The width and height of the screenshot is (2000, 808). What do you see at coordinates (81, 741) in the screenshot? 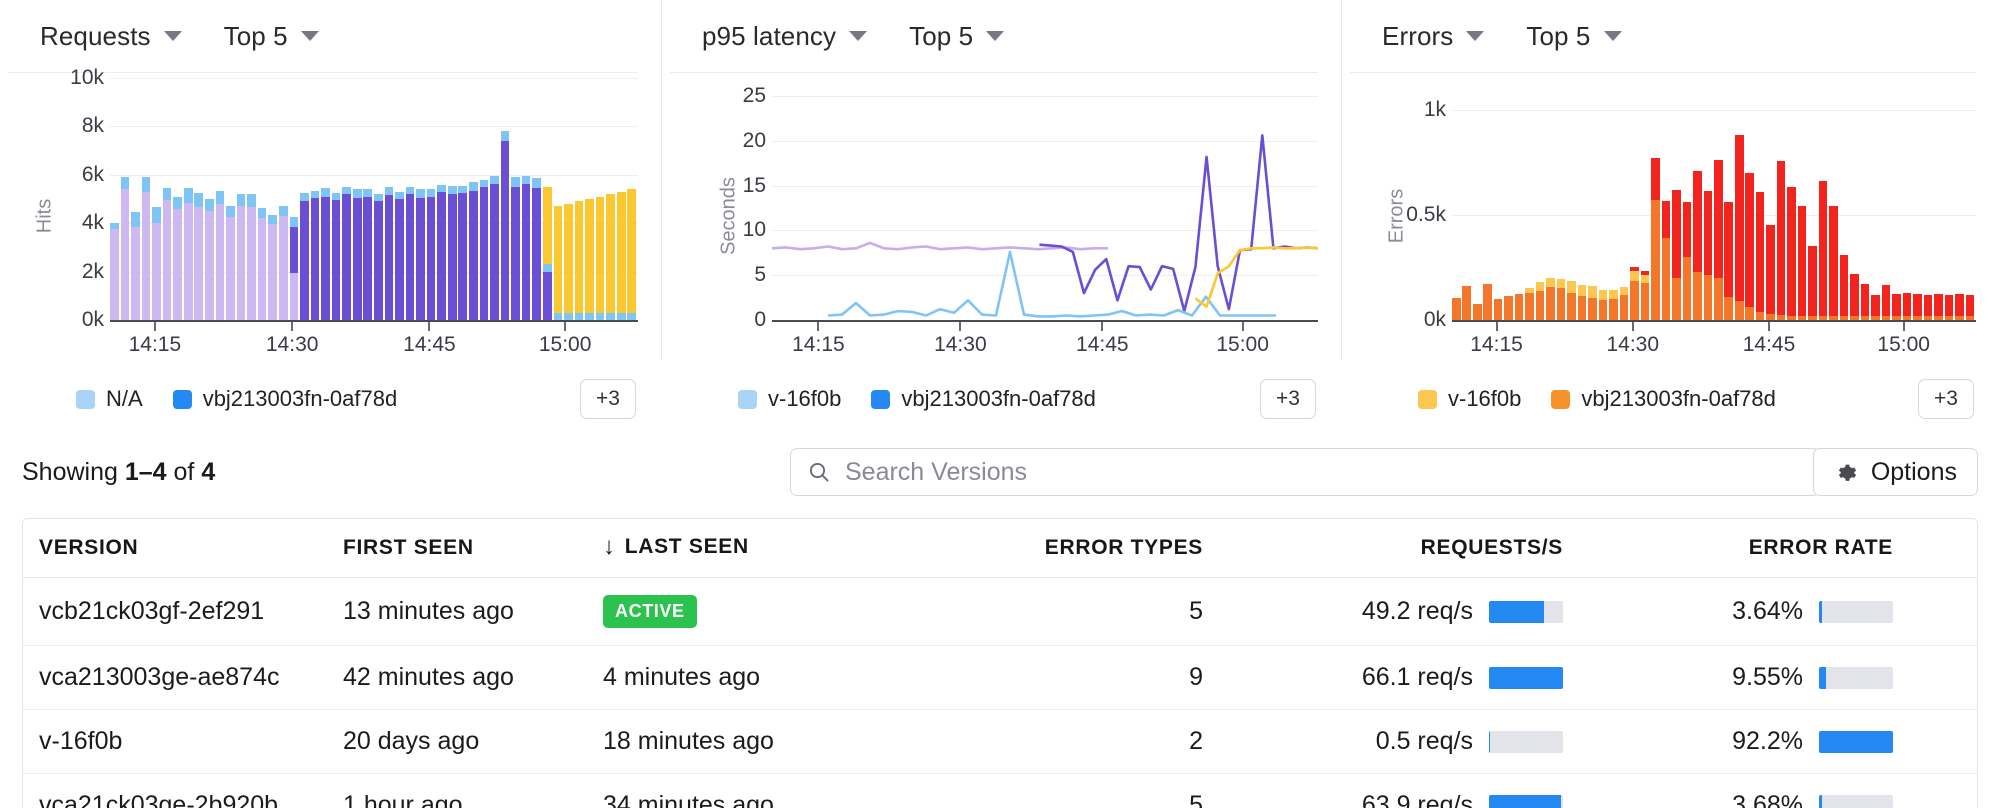
I see `cell-text: v-16f0b` at bounding box center [81, 741].